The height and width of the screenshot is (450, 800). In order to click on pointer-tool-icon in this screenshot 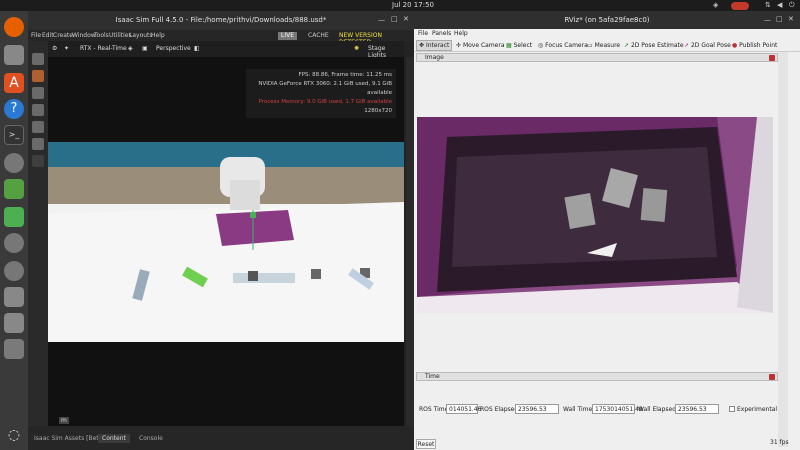, I will do `click(38, 76)`.